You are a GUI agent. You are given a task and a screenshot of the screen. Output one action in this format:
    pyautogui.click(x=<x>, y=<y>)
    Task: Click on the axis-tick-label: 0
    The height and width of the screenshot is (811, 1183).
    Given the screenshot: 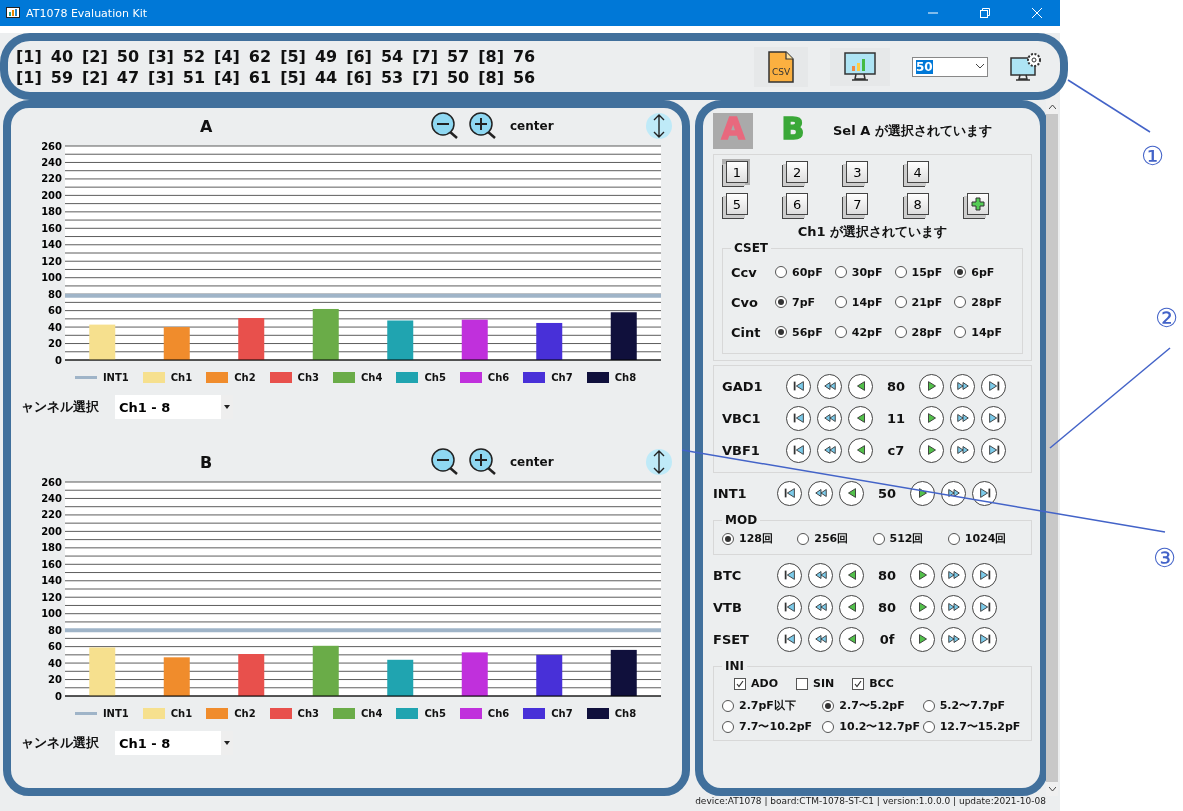 What is the action you would take?
    pyautogui.click(x=58, y=696)
    